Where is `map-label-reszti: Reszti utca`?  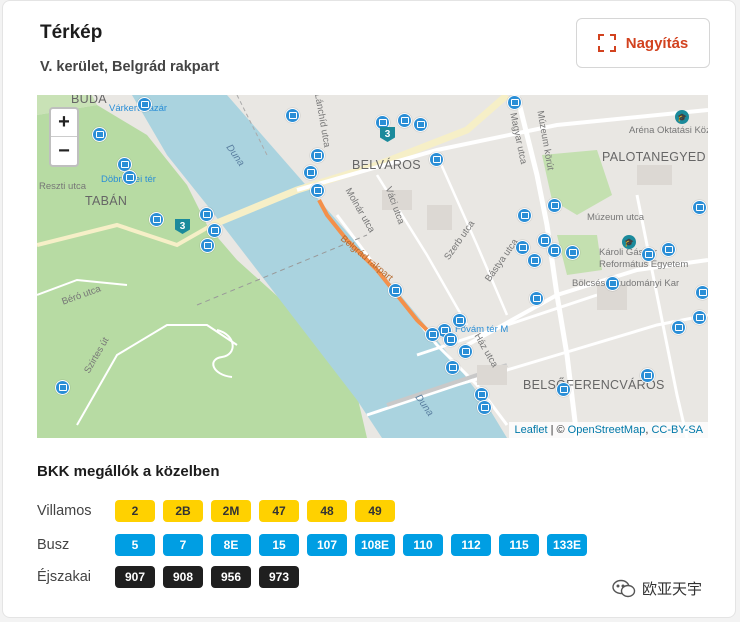 map-label-reszti: Reszti utca is located at coordinates (62, 186).